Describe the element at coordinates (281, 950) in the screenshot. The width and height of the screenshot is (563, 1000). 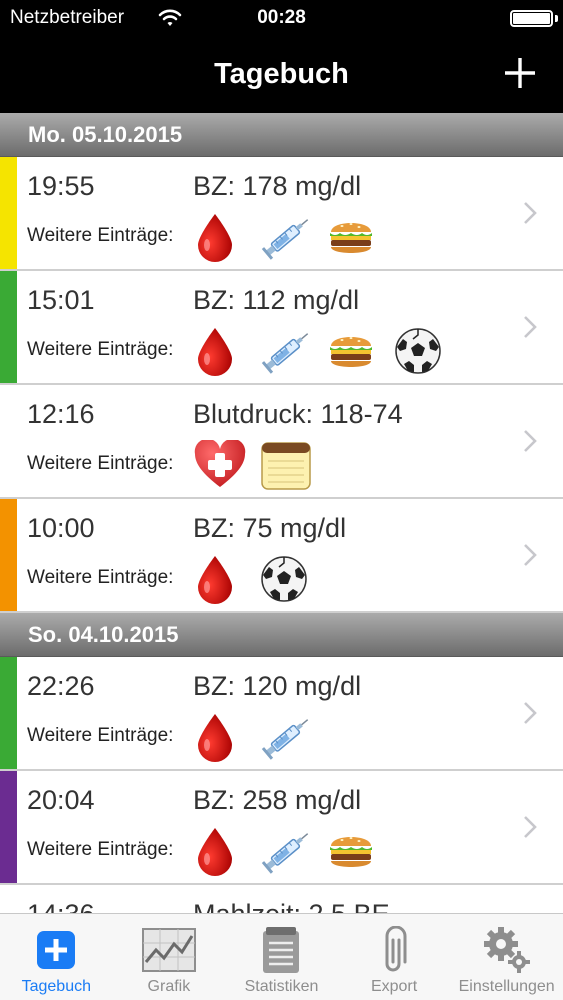
I see `notepad-list-icon` at that location.